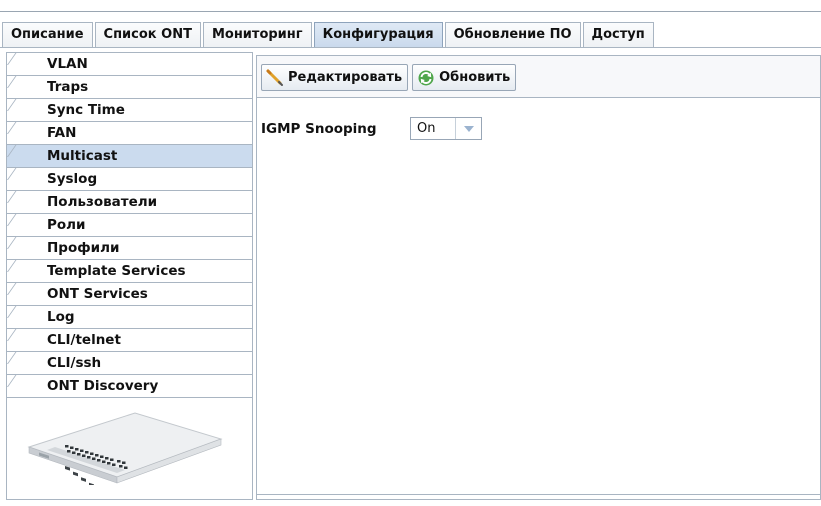 The height and width of the screenshot is (506, 821). Describe the element at coordinates (274, 77) in the screenshot. I see `pencil-icon` at that location.